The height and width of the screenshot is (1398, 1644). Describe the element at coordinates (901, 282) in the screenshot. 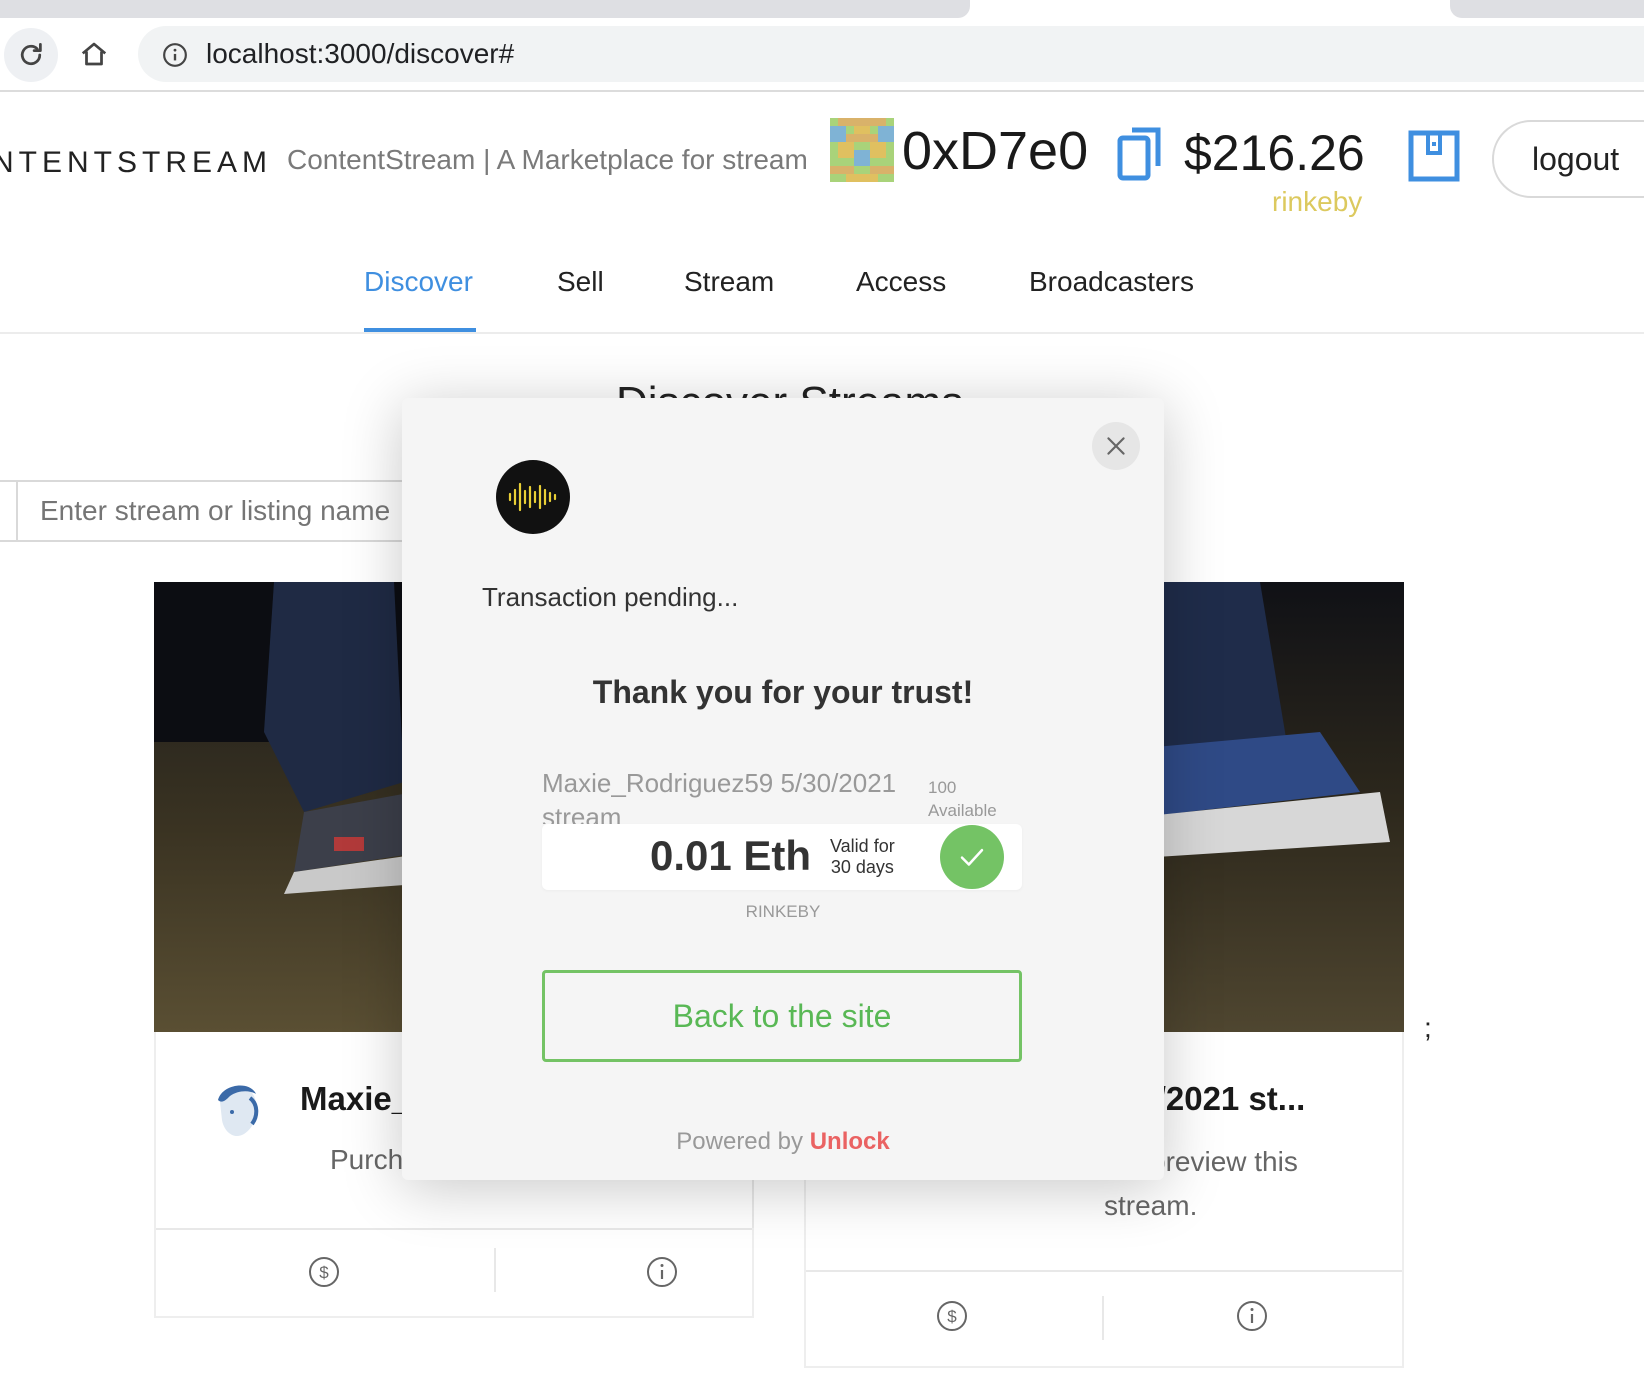

I see `tab-access: Access` at that location.